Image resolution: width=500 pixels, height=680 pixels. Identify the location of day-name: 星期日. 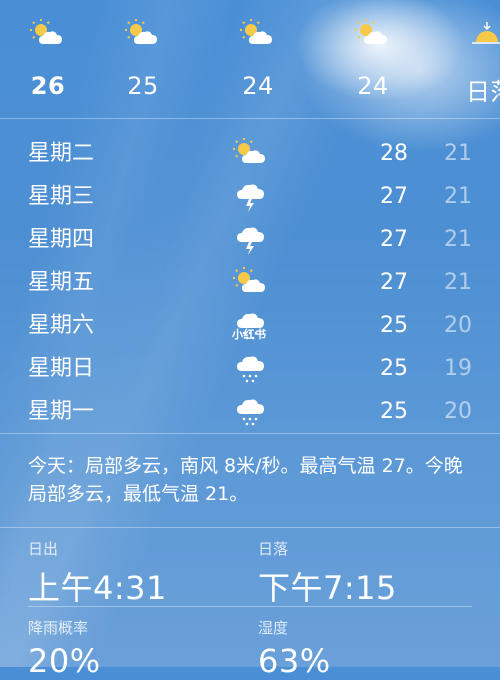
(61, 368).